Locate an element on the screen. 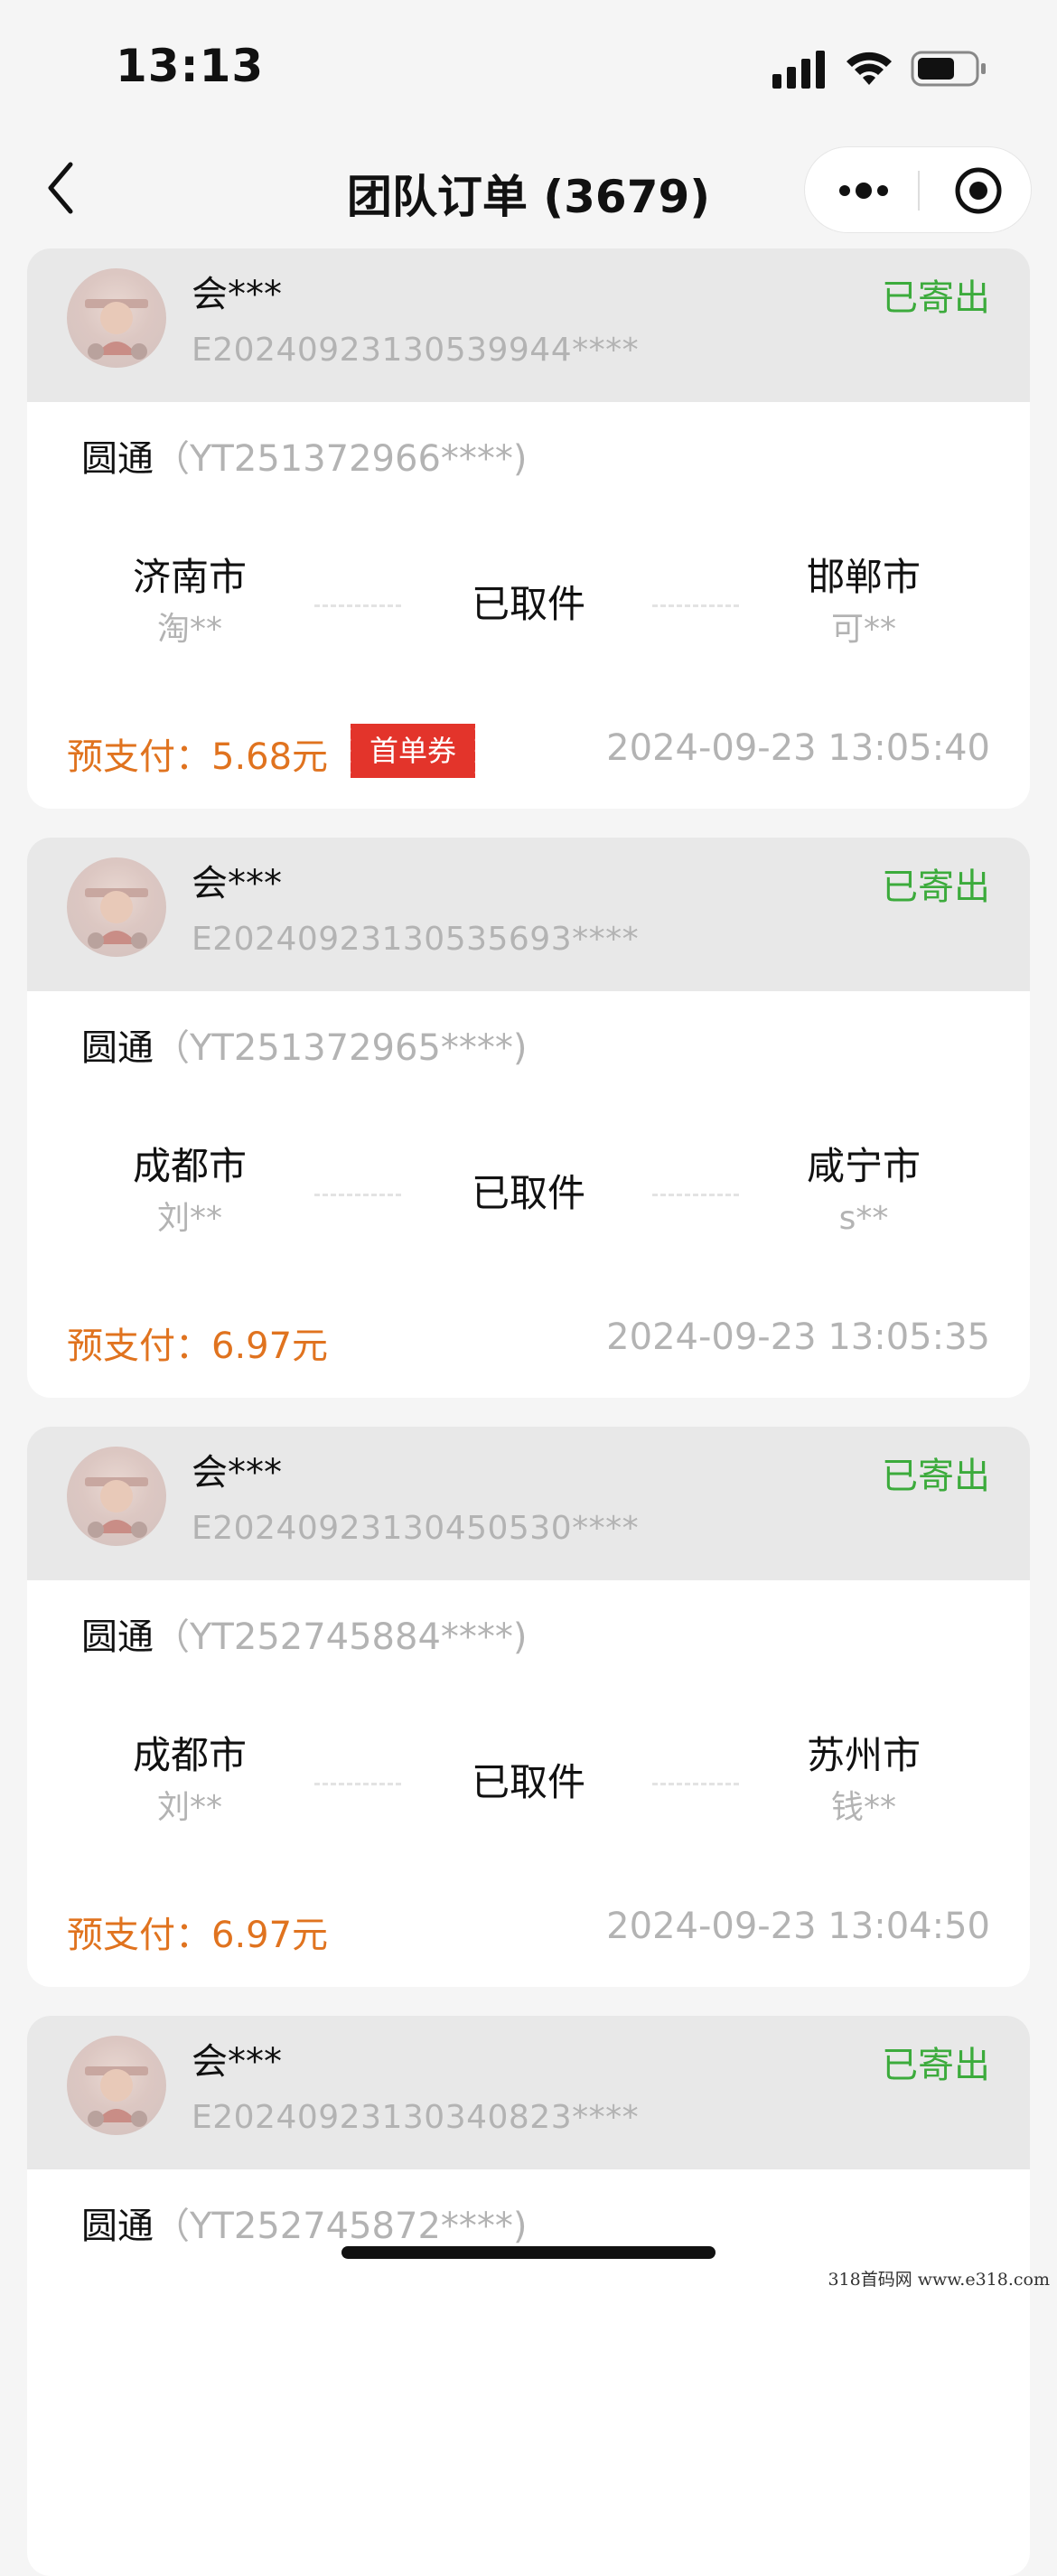 The height and width of the screenshot is (2576, 1057). order-number: E20240923130539944**** is located at coordinates (416, 350).